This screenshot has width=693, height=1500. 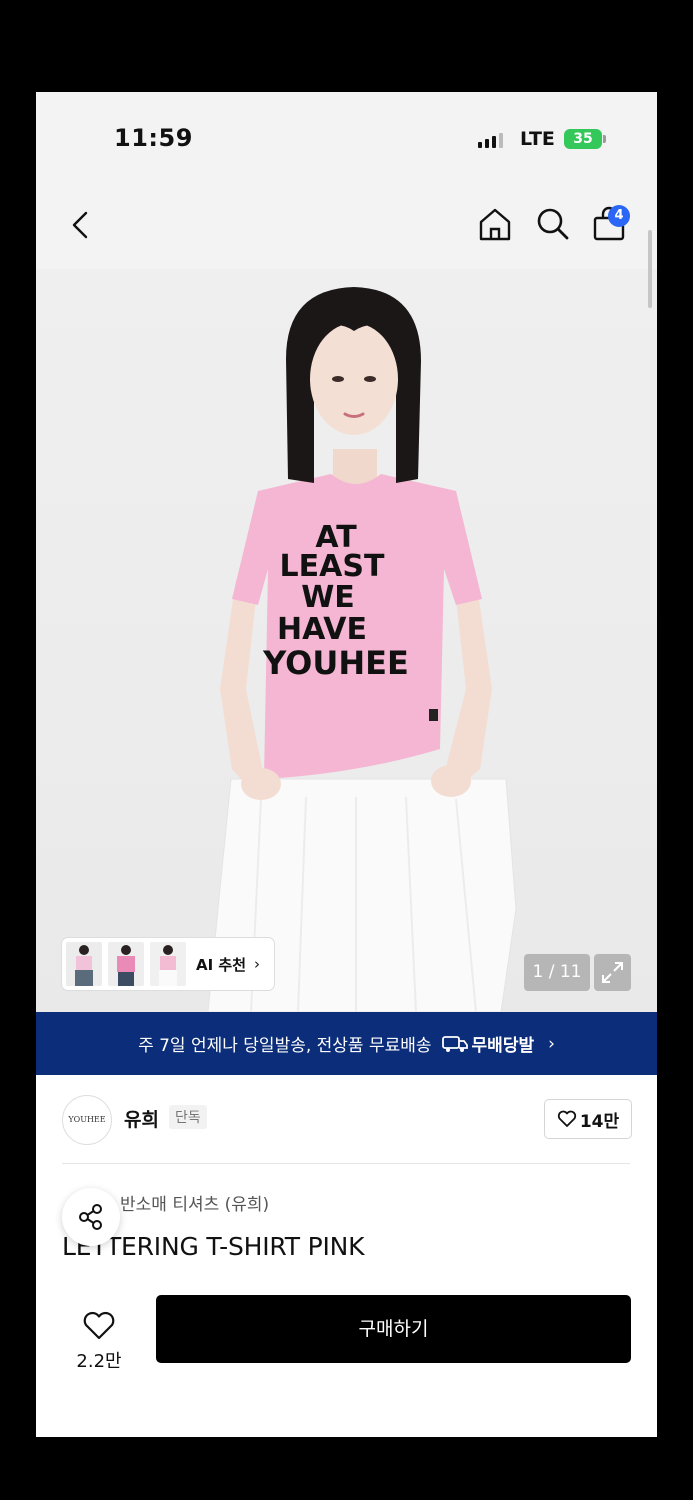 I want to click on ai-recommendation-button: AI 추천 ›, so click(x=168, y=964).